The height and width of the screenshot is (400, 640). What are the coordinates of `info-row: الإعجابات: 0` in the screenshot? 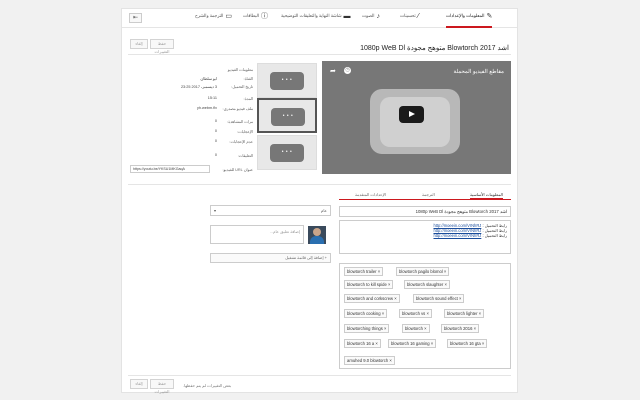 It's located at (192, 133).